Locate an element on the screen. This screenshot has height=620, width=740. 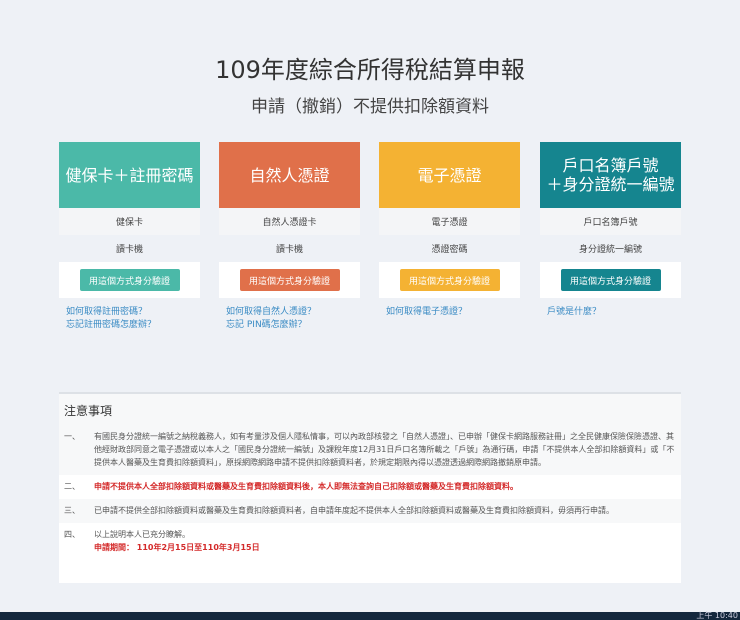
requirement-1: 電子憑證 is located at coordinates (449, 221).